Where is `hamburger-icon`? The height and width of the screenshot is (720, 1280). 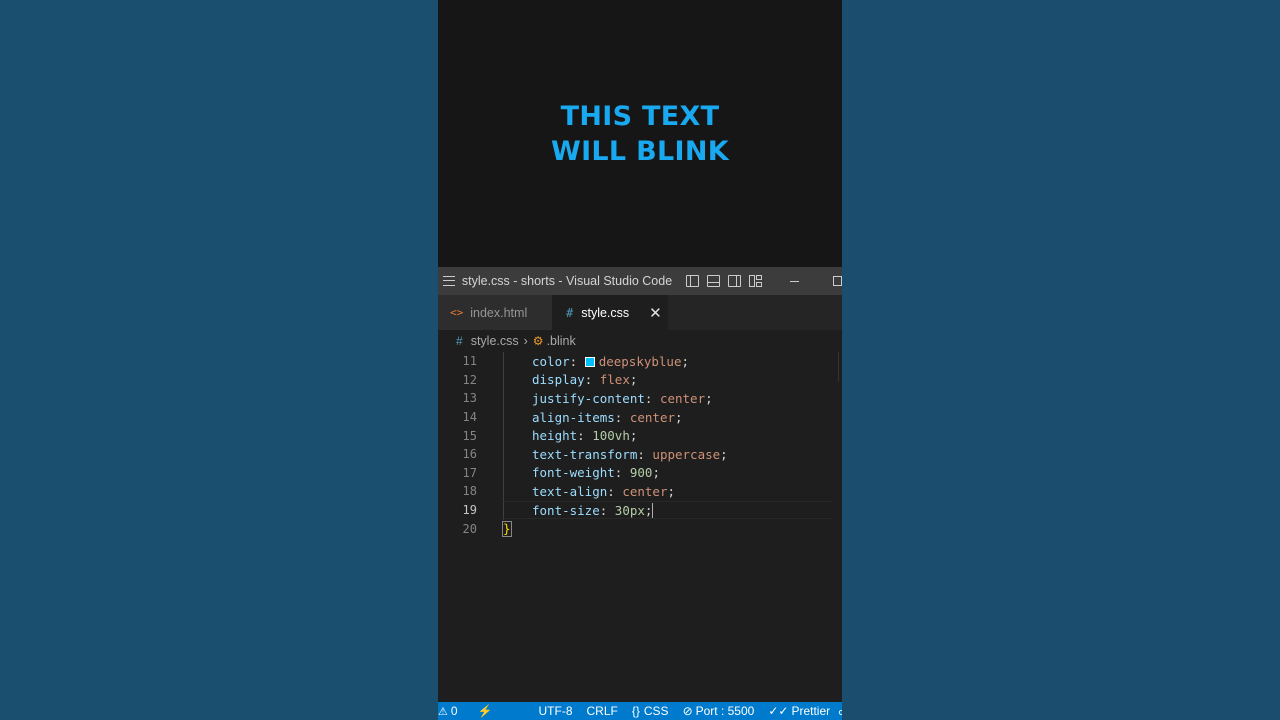 hamburger-icon is located at coordinates (449, 281).